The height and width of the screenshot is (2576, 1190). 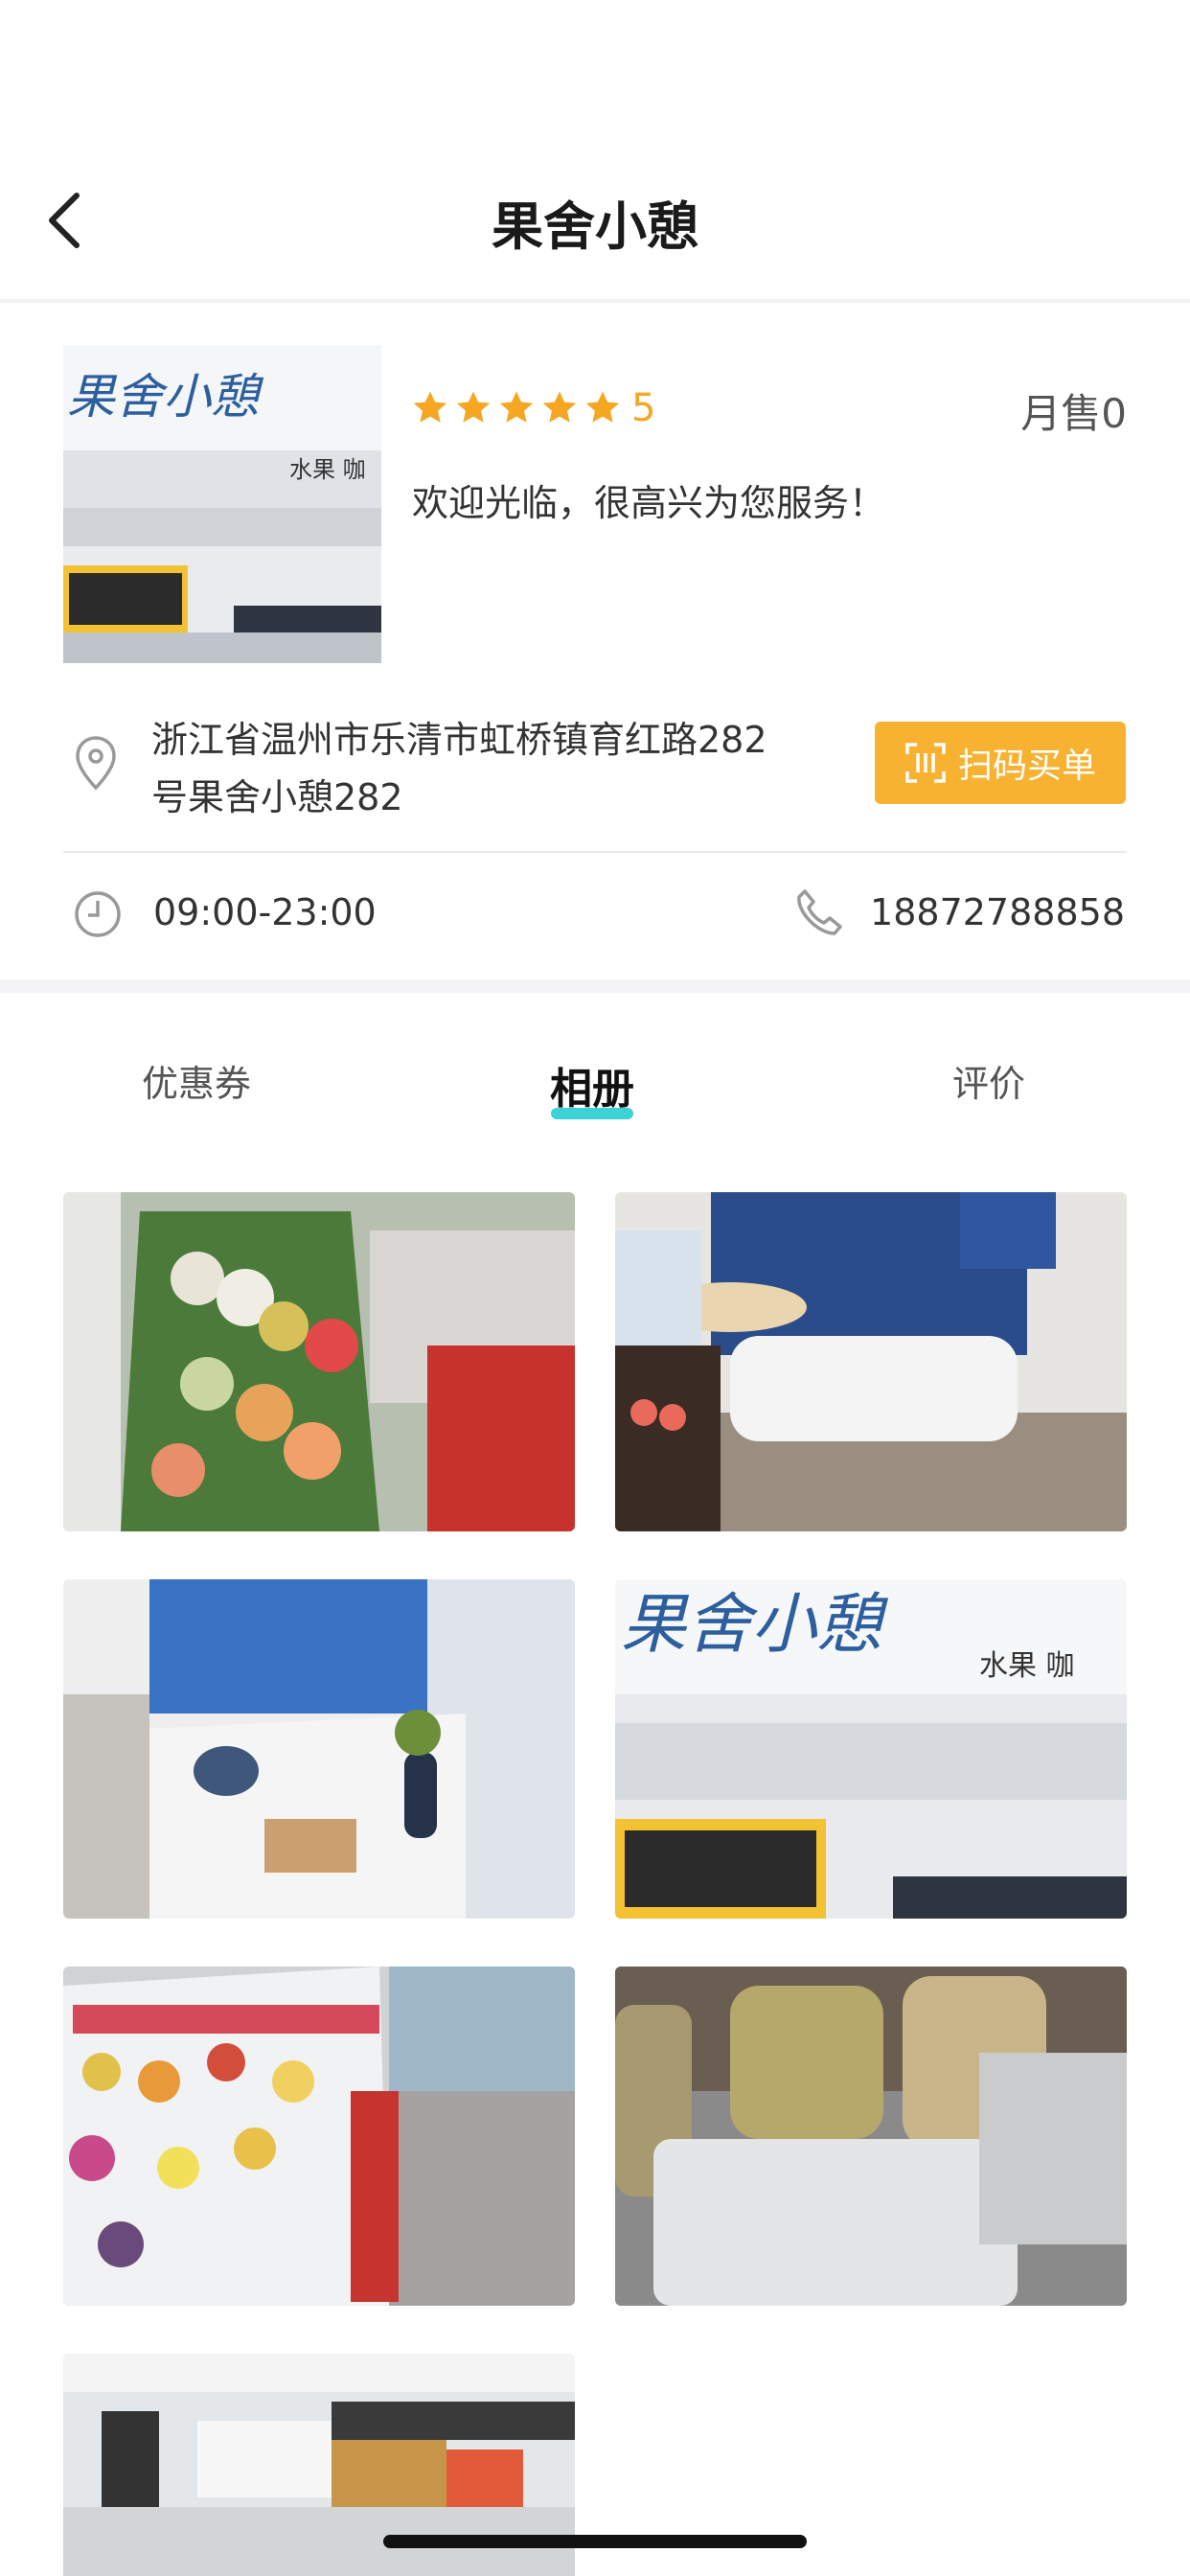 I want to click on store-address: 浙江省温州市乐清市虹桥镇育红路282 号果舍小憩282, so click(x=487, y=768).